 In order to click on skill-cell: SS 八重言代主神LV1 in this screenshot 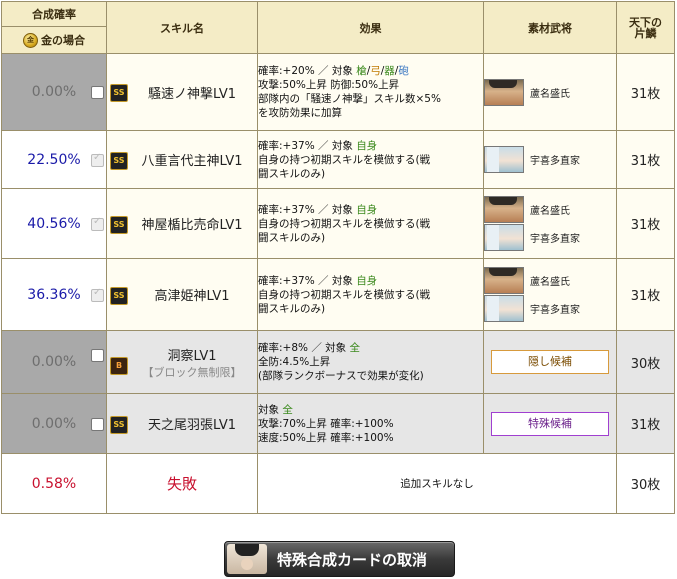, I will do `click(174, 159)`.